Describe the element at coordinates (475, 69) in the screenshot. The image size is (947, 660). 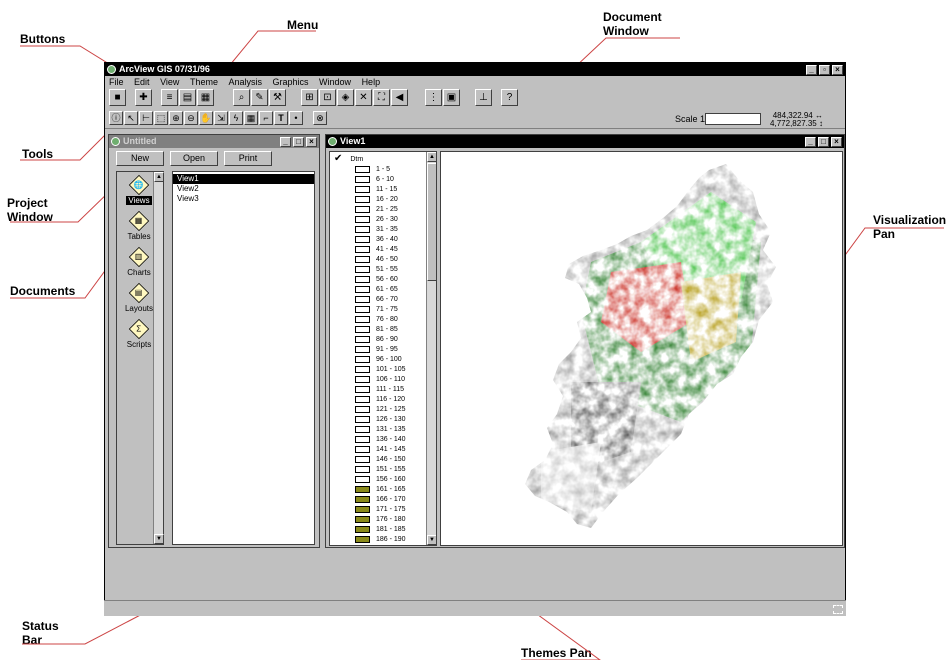
I see `app-titlebar: ArcView GIS 07/31/96 _ ▫ ×` at that location.